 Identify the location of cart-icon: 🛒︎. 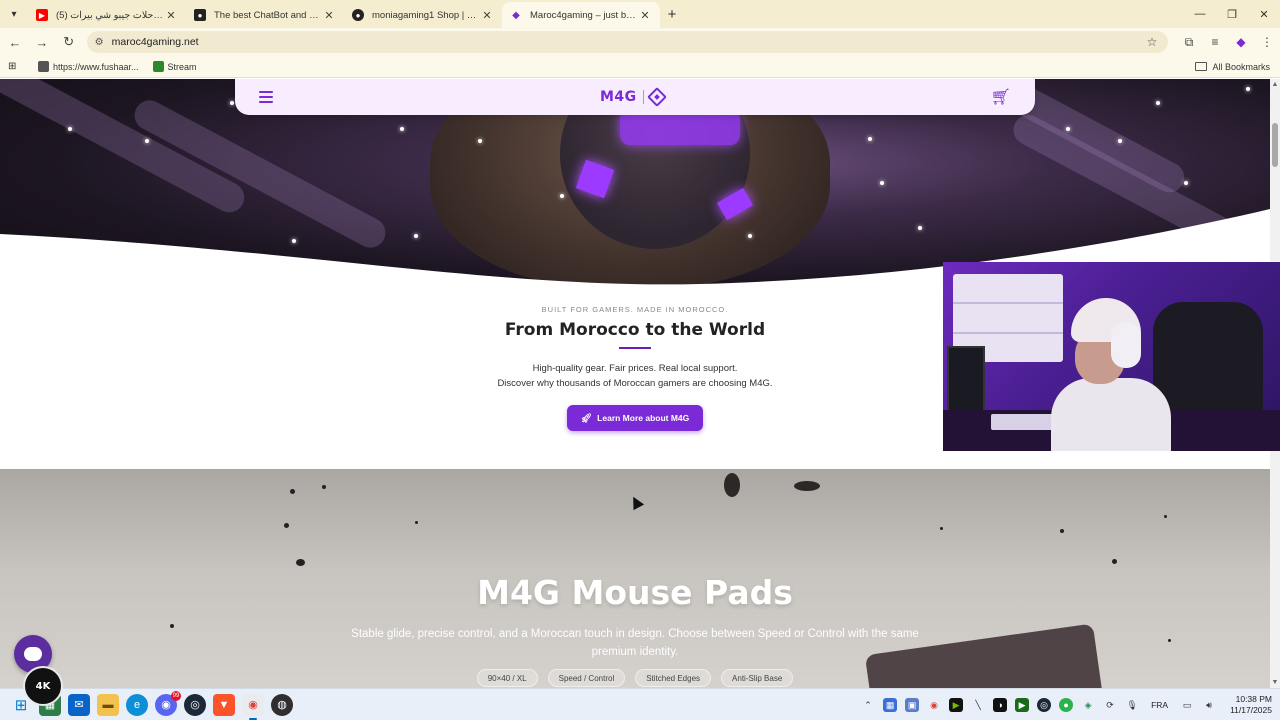
(1001, 97).